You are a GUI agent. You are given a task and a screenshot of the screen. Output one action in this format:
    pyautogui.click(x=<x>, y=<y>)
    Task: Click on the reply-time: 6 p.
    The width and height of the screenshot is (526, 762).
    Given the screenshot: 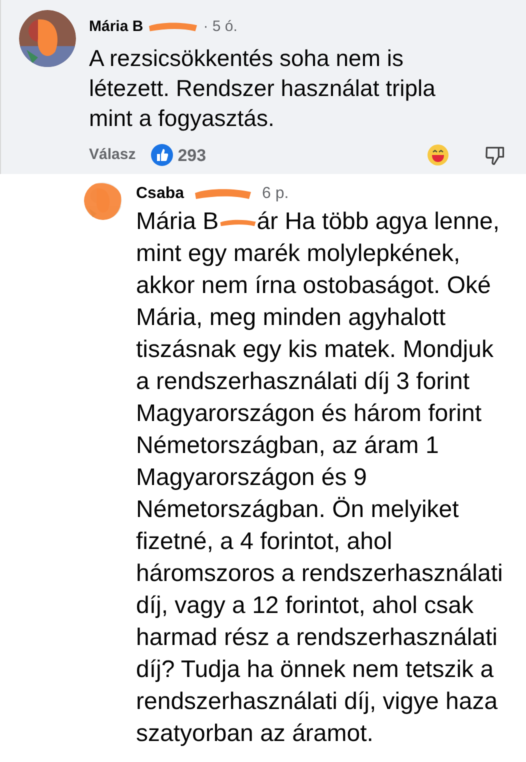 What is the action you would take?
    pyautogui.click(x=275, y=194)
    